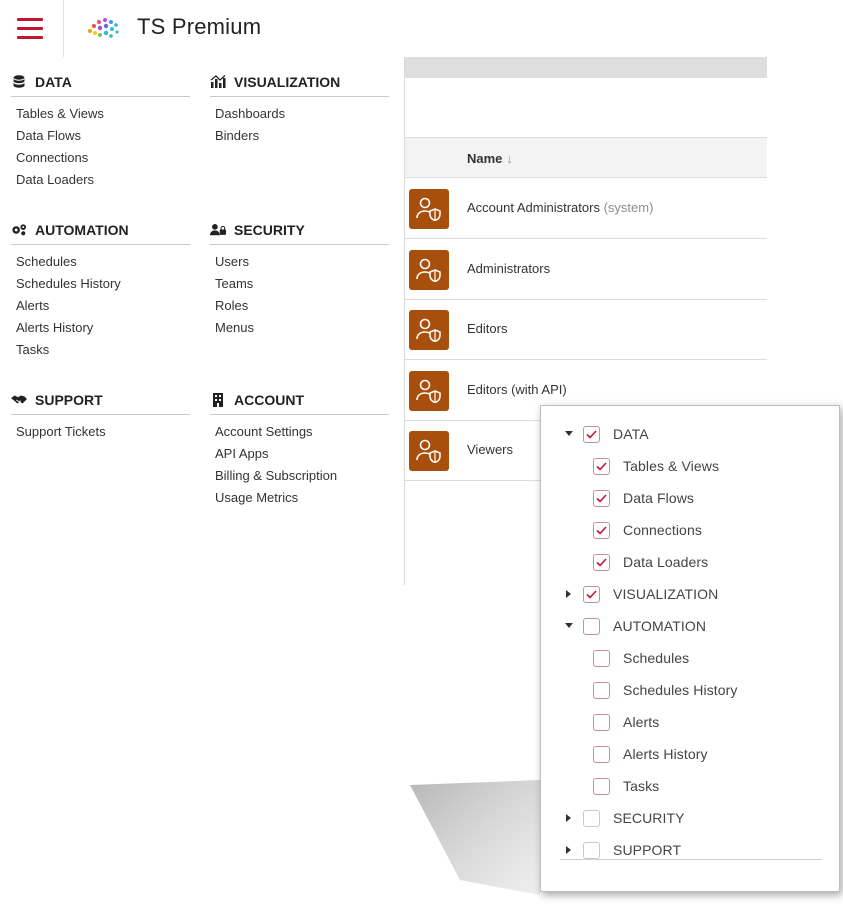 Image resolution: width=843 pixels, height=908 pixels. I want to click on menu-section-security: SECURITY Users Teams Roles Menus, so click(299, 277).